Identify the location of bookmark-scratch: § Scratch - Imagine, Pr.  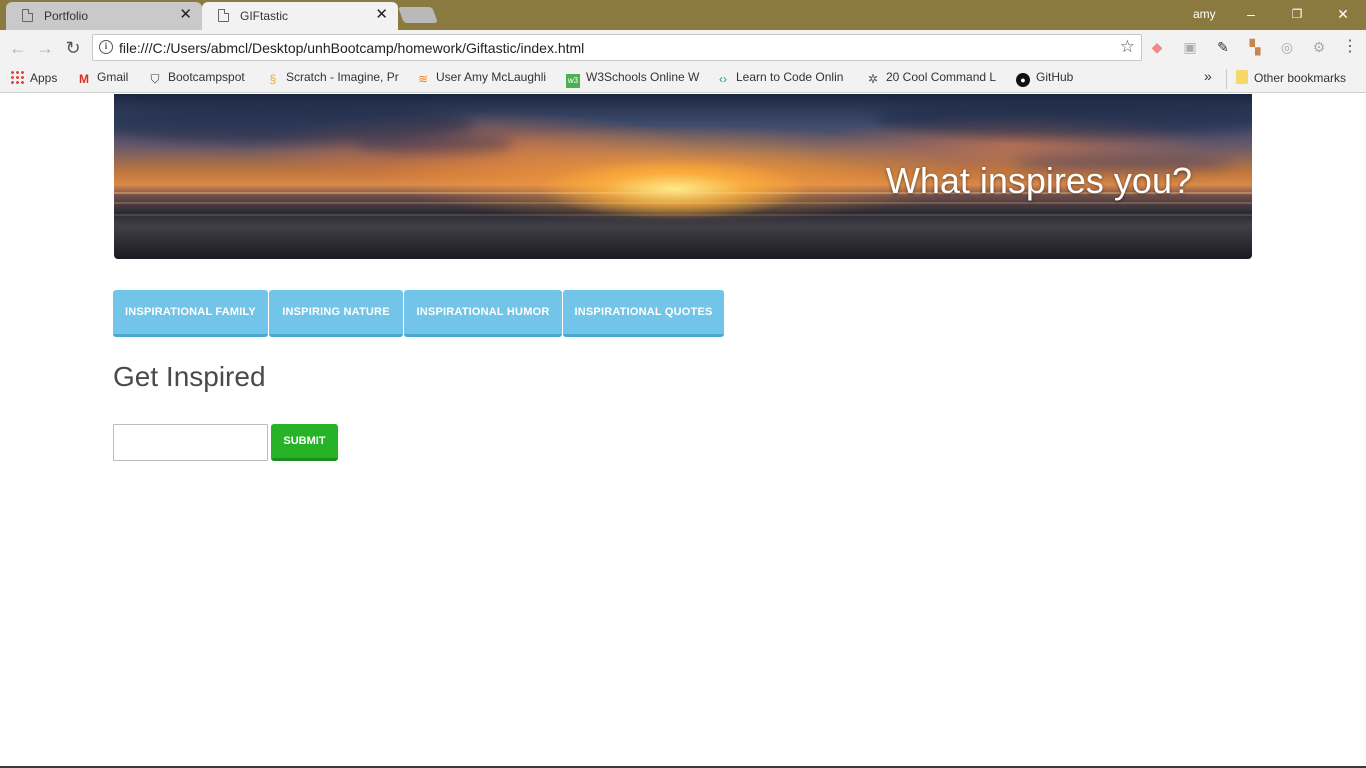
(334, 79).